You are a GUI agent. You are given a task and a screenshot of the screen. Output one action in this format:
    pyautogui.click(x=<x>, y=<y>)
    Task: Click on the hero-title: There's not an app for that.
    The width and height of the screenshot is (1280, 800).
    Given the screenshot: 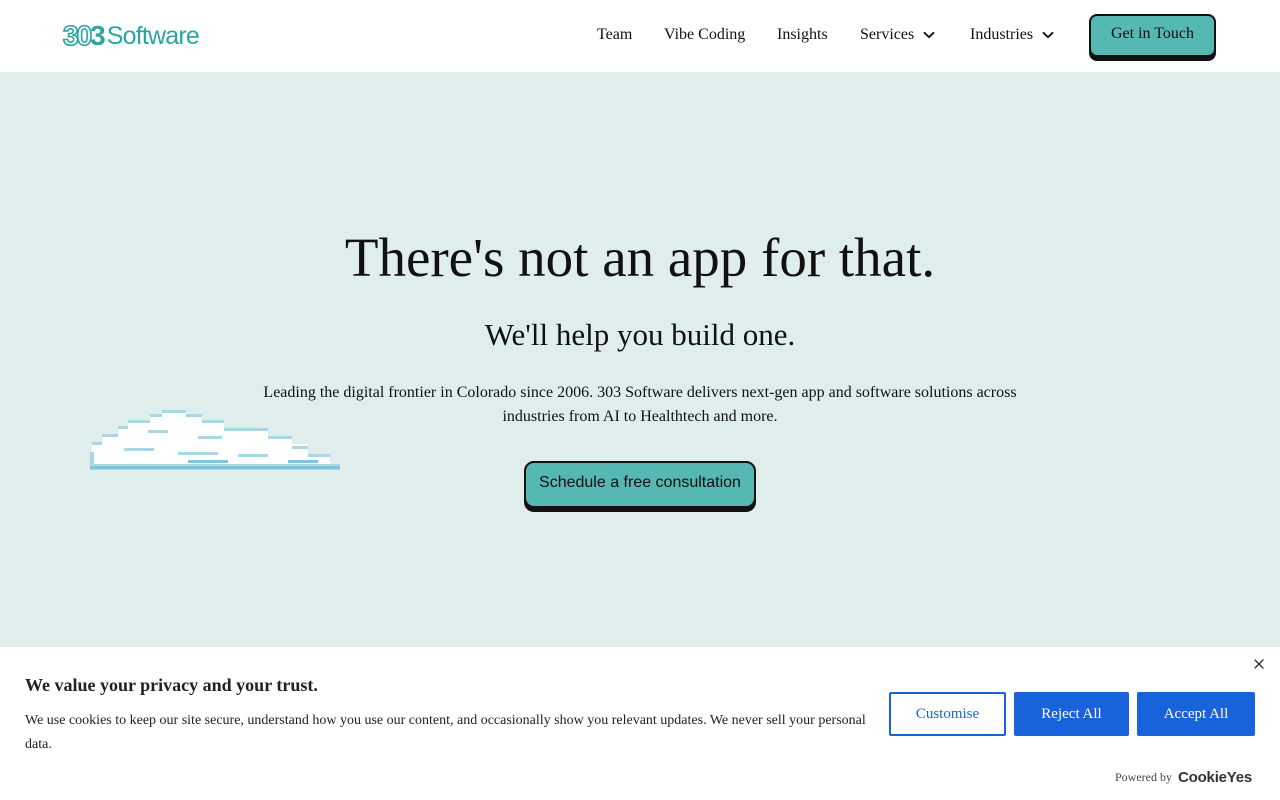 What is the action you would take?
    pyautogui.click(x=640, y=257)
    